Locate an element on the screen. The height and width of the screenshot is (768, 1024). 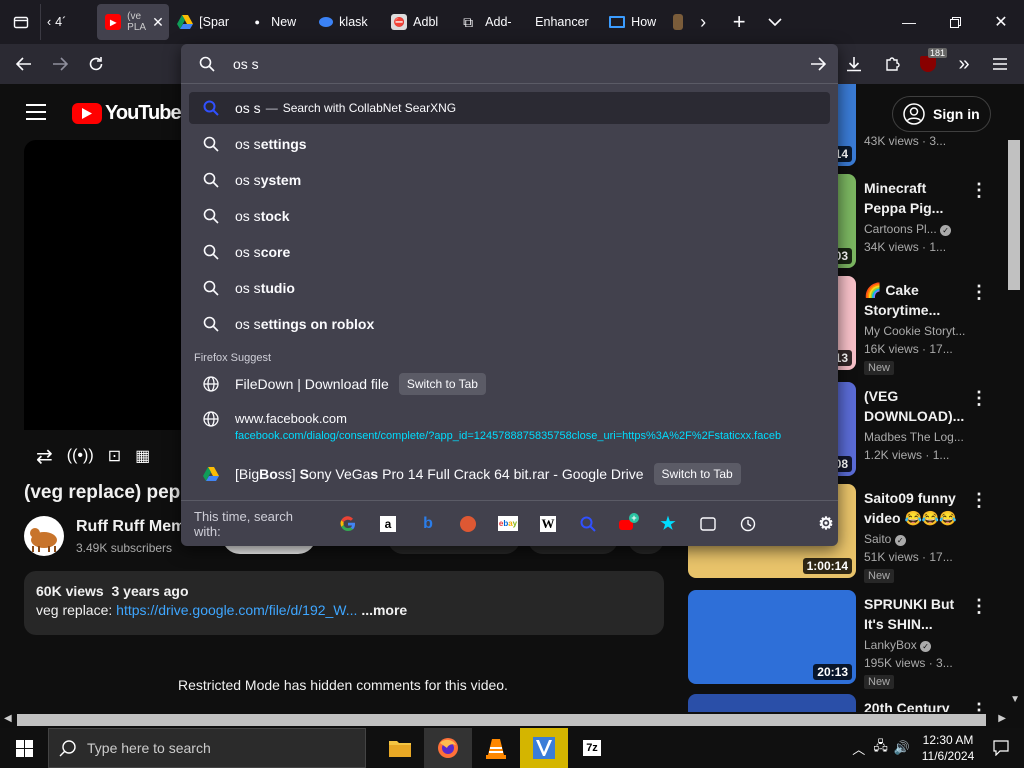
search-suggestion-row: os s tudio is located at coordinates (509, 288).